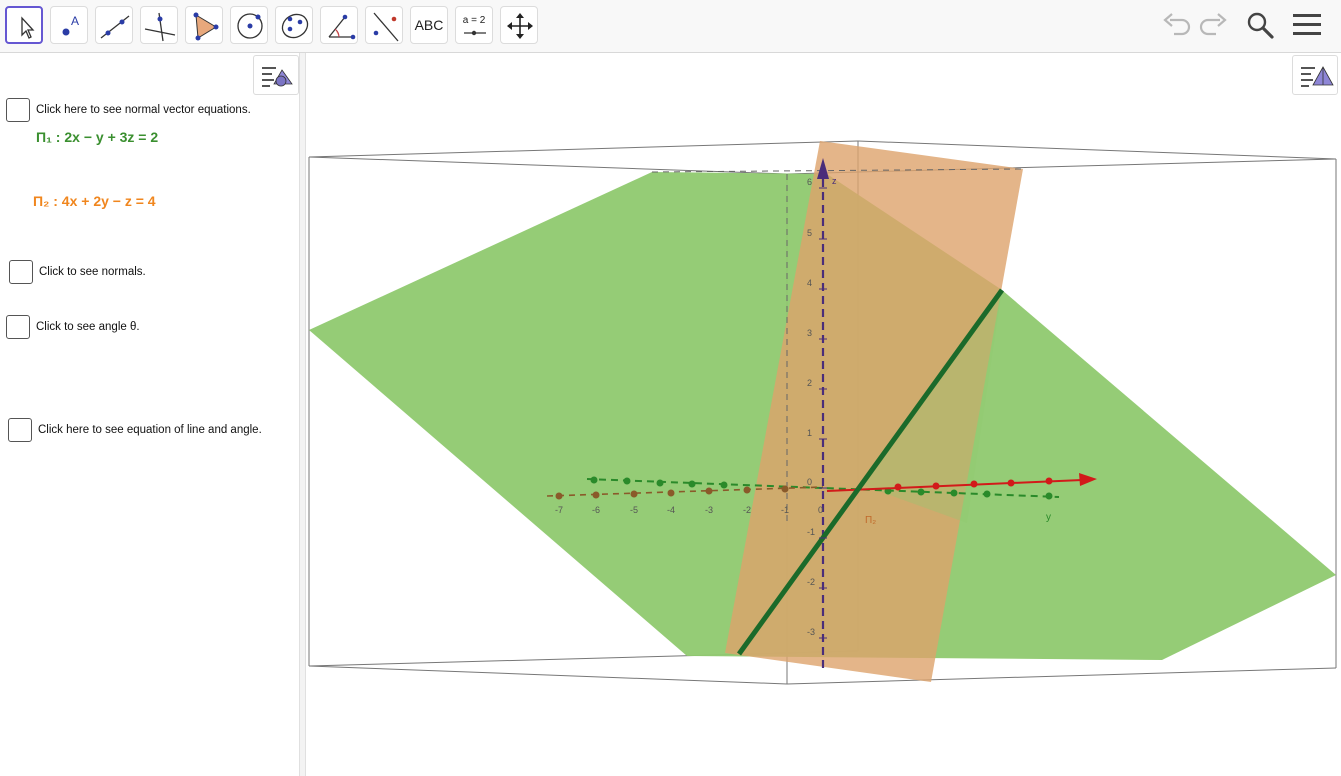 This screenshot has width=1341, height=776. I want to click on plane2-label: Π₂, so click(870, 520).